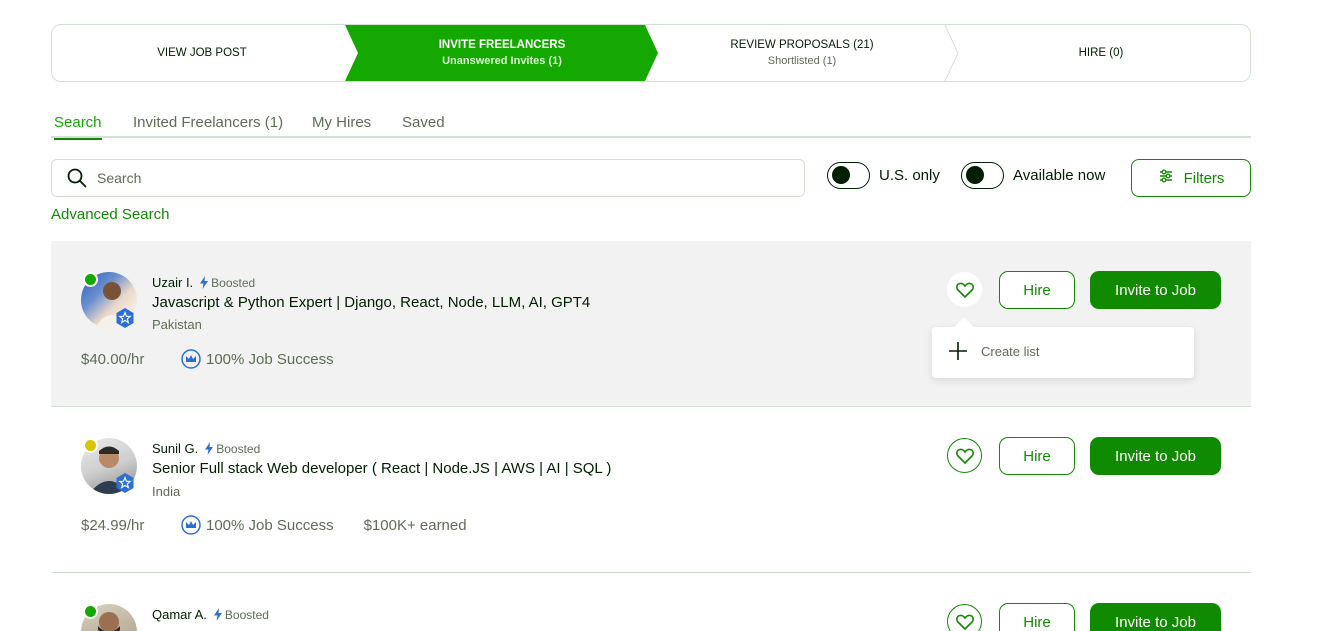 The image size is (1344, 631). I want to click on away-status-dot, so click(90, 445).